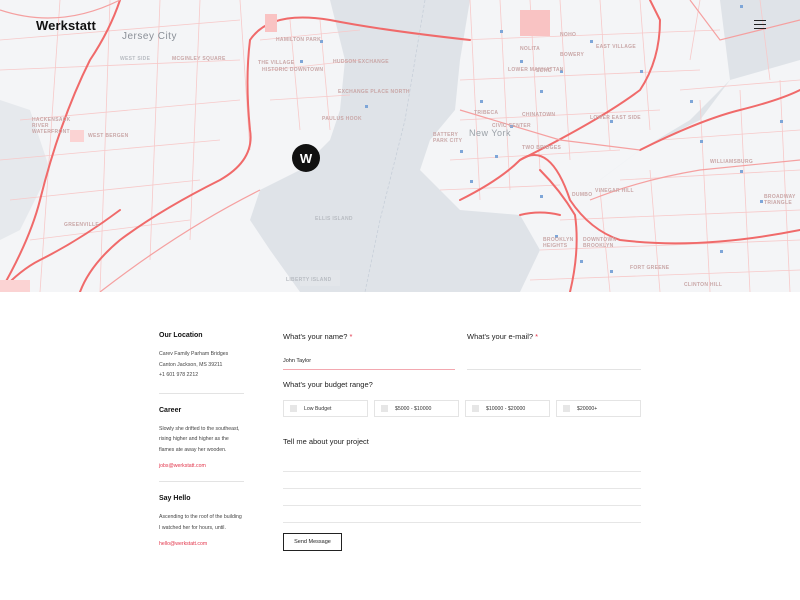 The height and width of the screenshot is (600, 800). What do you see at coordinates (342, 119) in the screenshot?
I see `map-label-paulus-hook: PAULUS HOOK` at bounding box center [342, 119].